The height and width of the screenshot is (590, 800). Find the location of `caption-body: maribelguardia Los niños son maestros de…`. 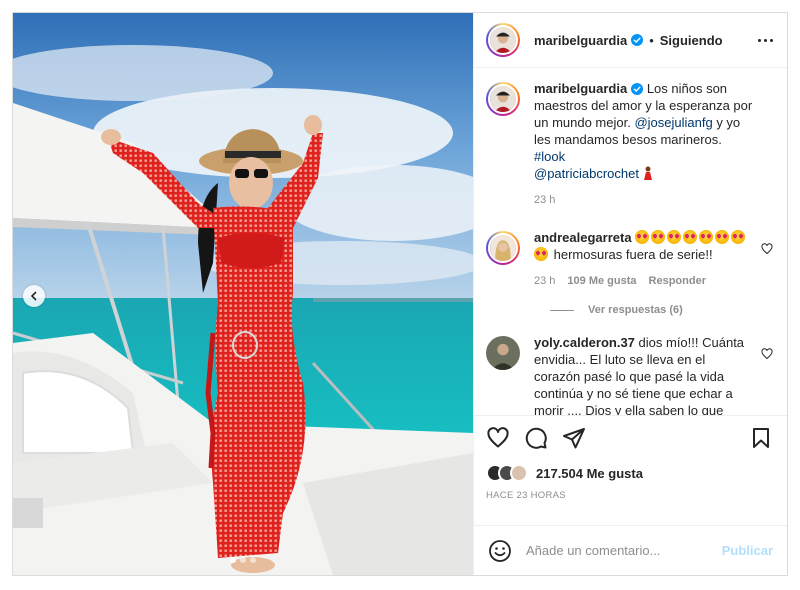

caption-body: maribelguardia Los niños son maestros de… is located at coordinates (654, 144).